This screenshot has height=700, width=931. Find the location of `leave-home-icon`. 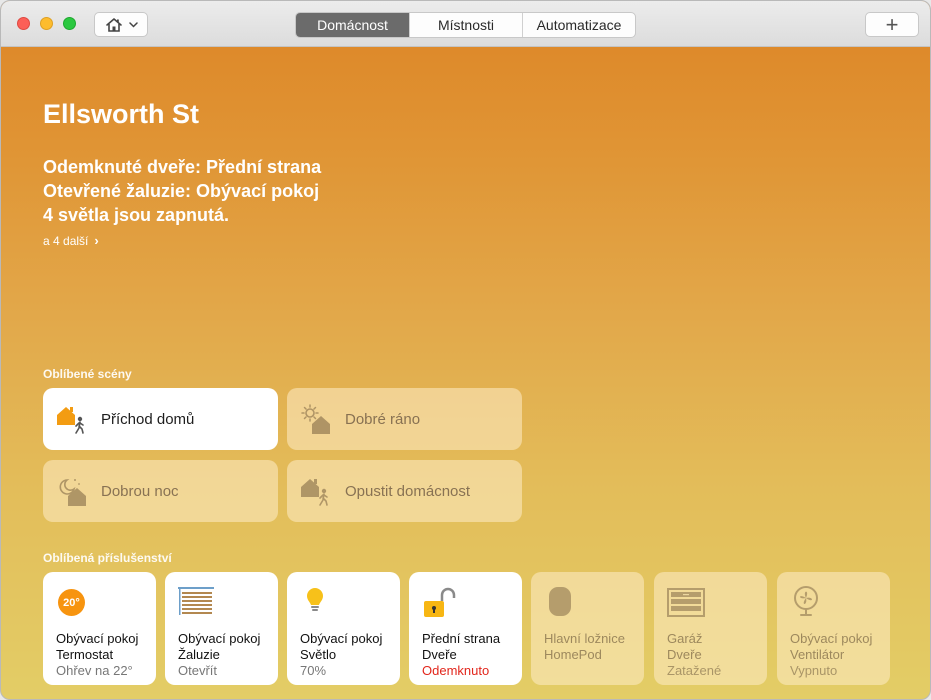

leave-home-icon is located at coordinates (316, 491).